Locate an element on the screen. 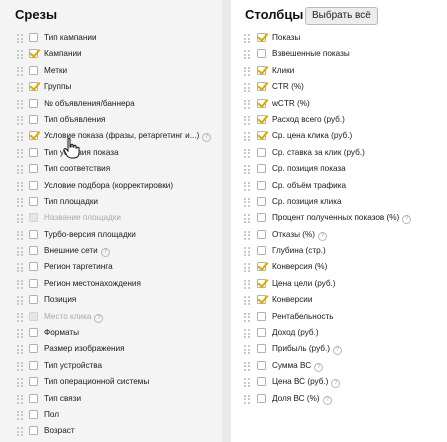 This screenshot has width=447, height=442. columns-item: Ср. ставка за клик (руб.) is located at coordinates (339, 153).